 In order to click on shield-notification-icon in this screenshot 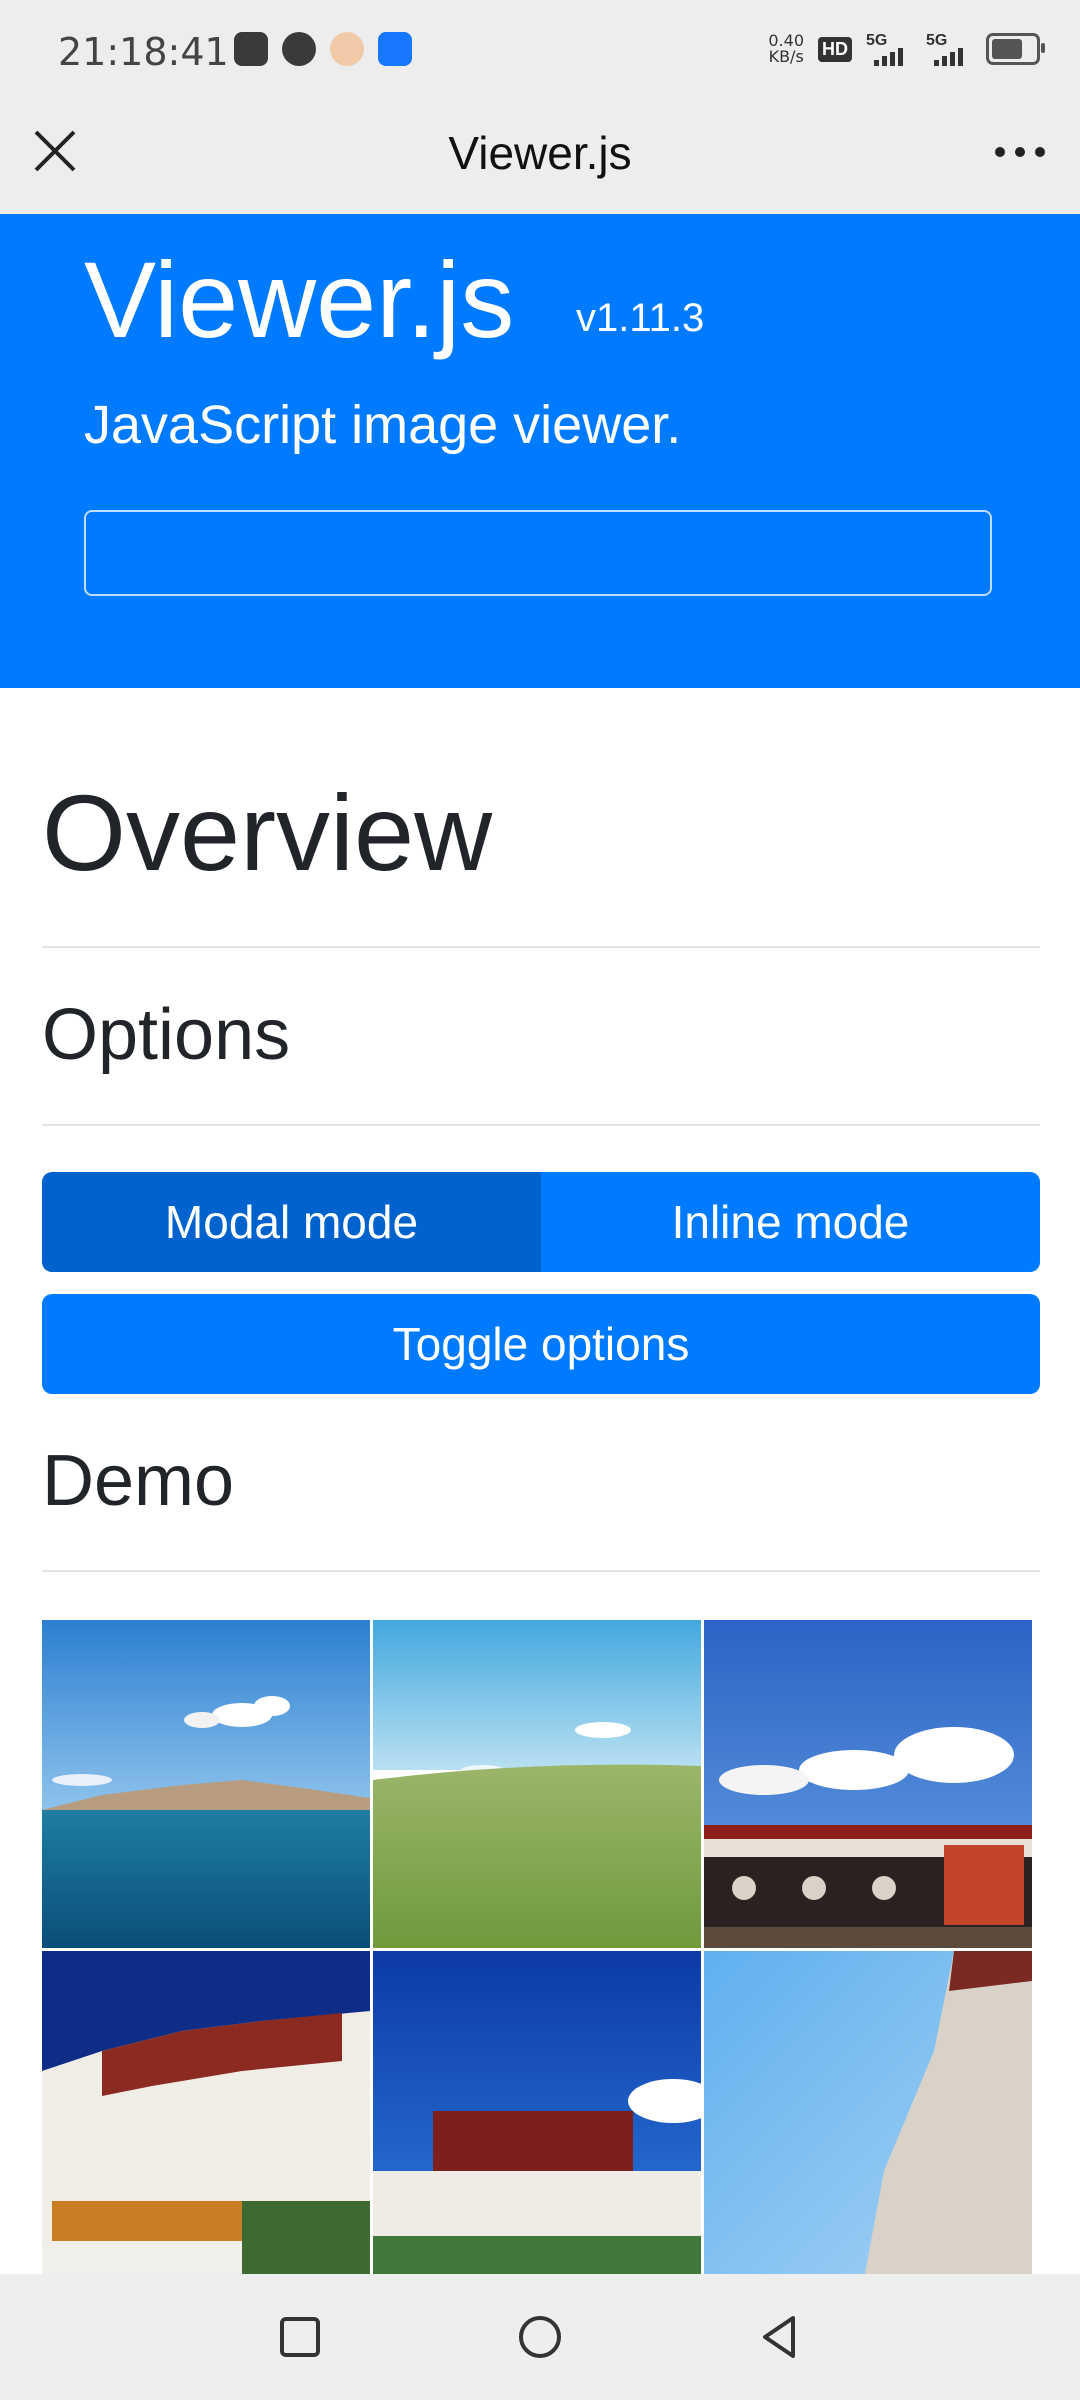, I will do `click(299, 49)`.